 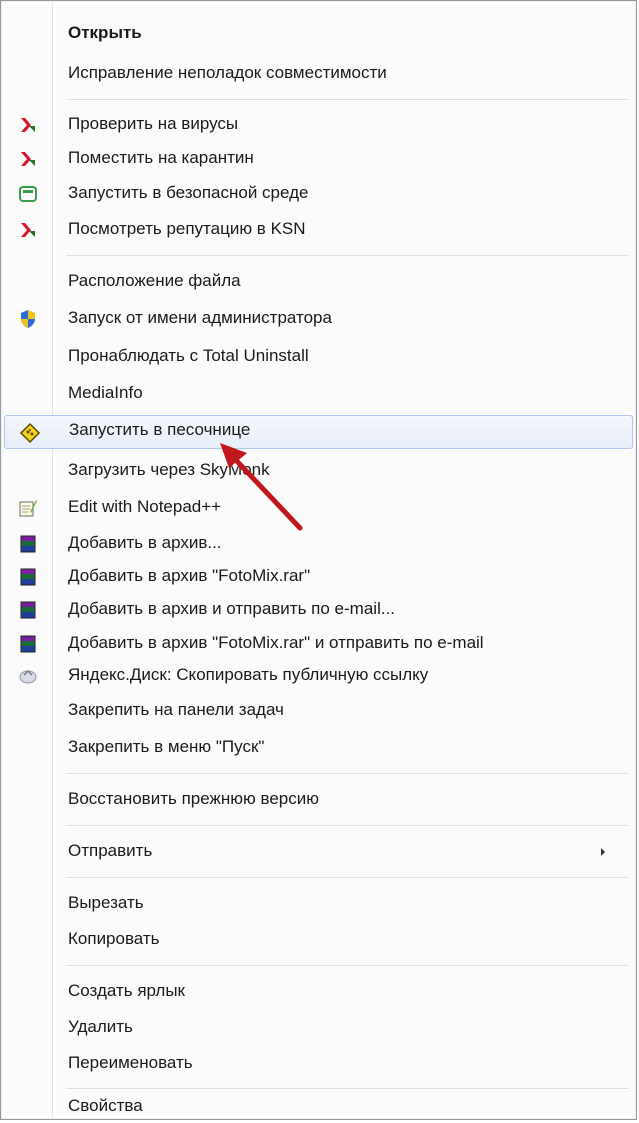 I want to click on sandboxie-icon, so click(x=30, y=433).